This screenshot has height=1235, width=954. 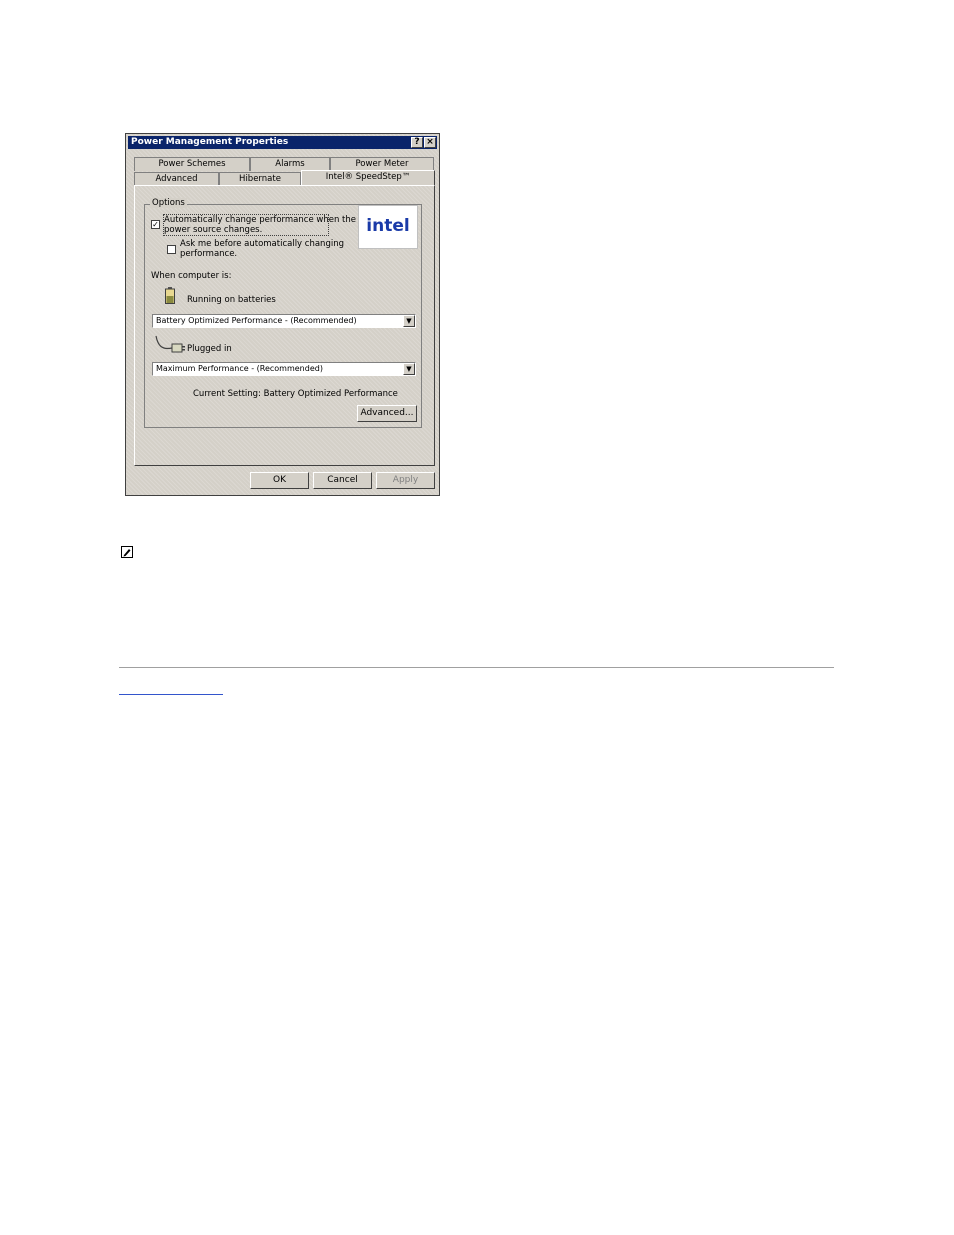 I want to click on apply-button: Apply, so click(x=405, y=480).